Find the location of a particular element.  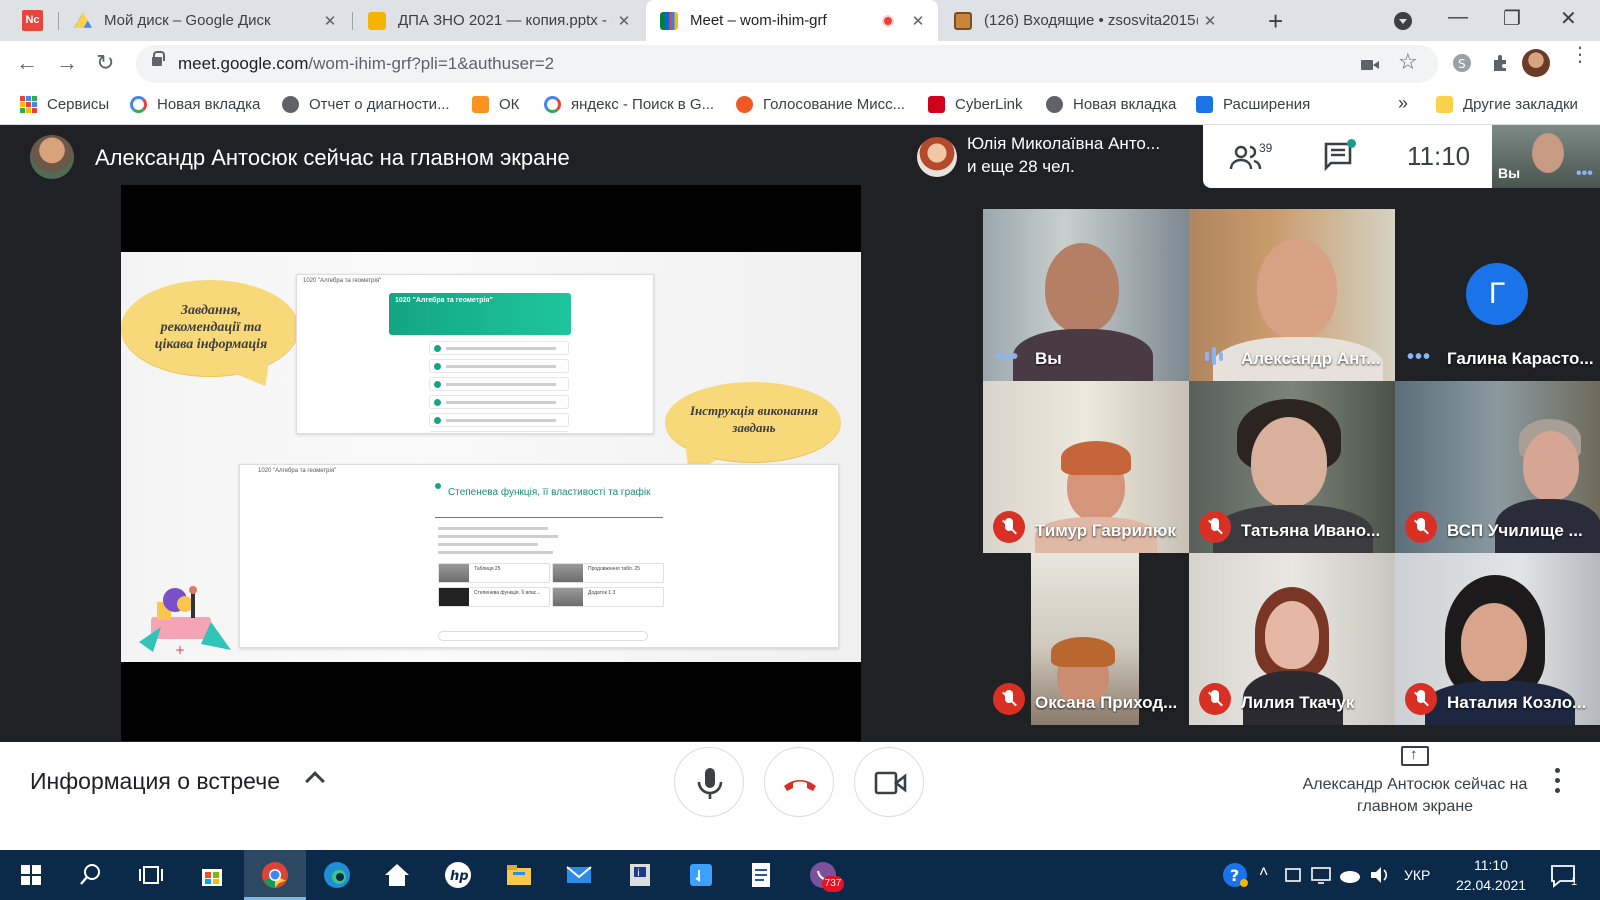

bookmark-label: Расширения is located at coordinates (1267, 104).